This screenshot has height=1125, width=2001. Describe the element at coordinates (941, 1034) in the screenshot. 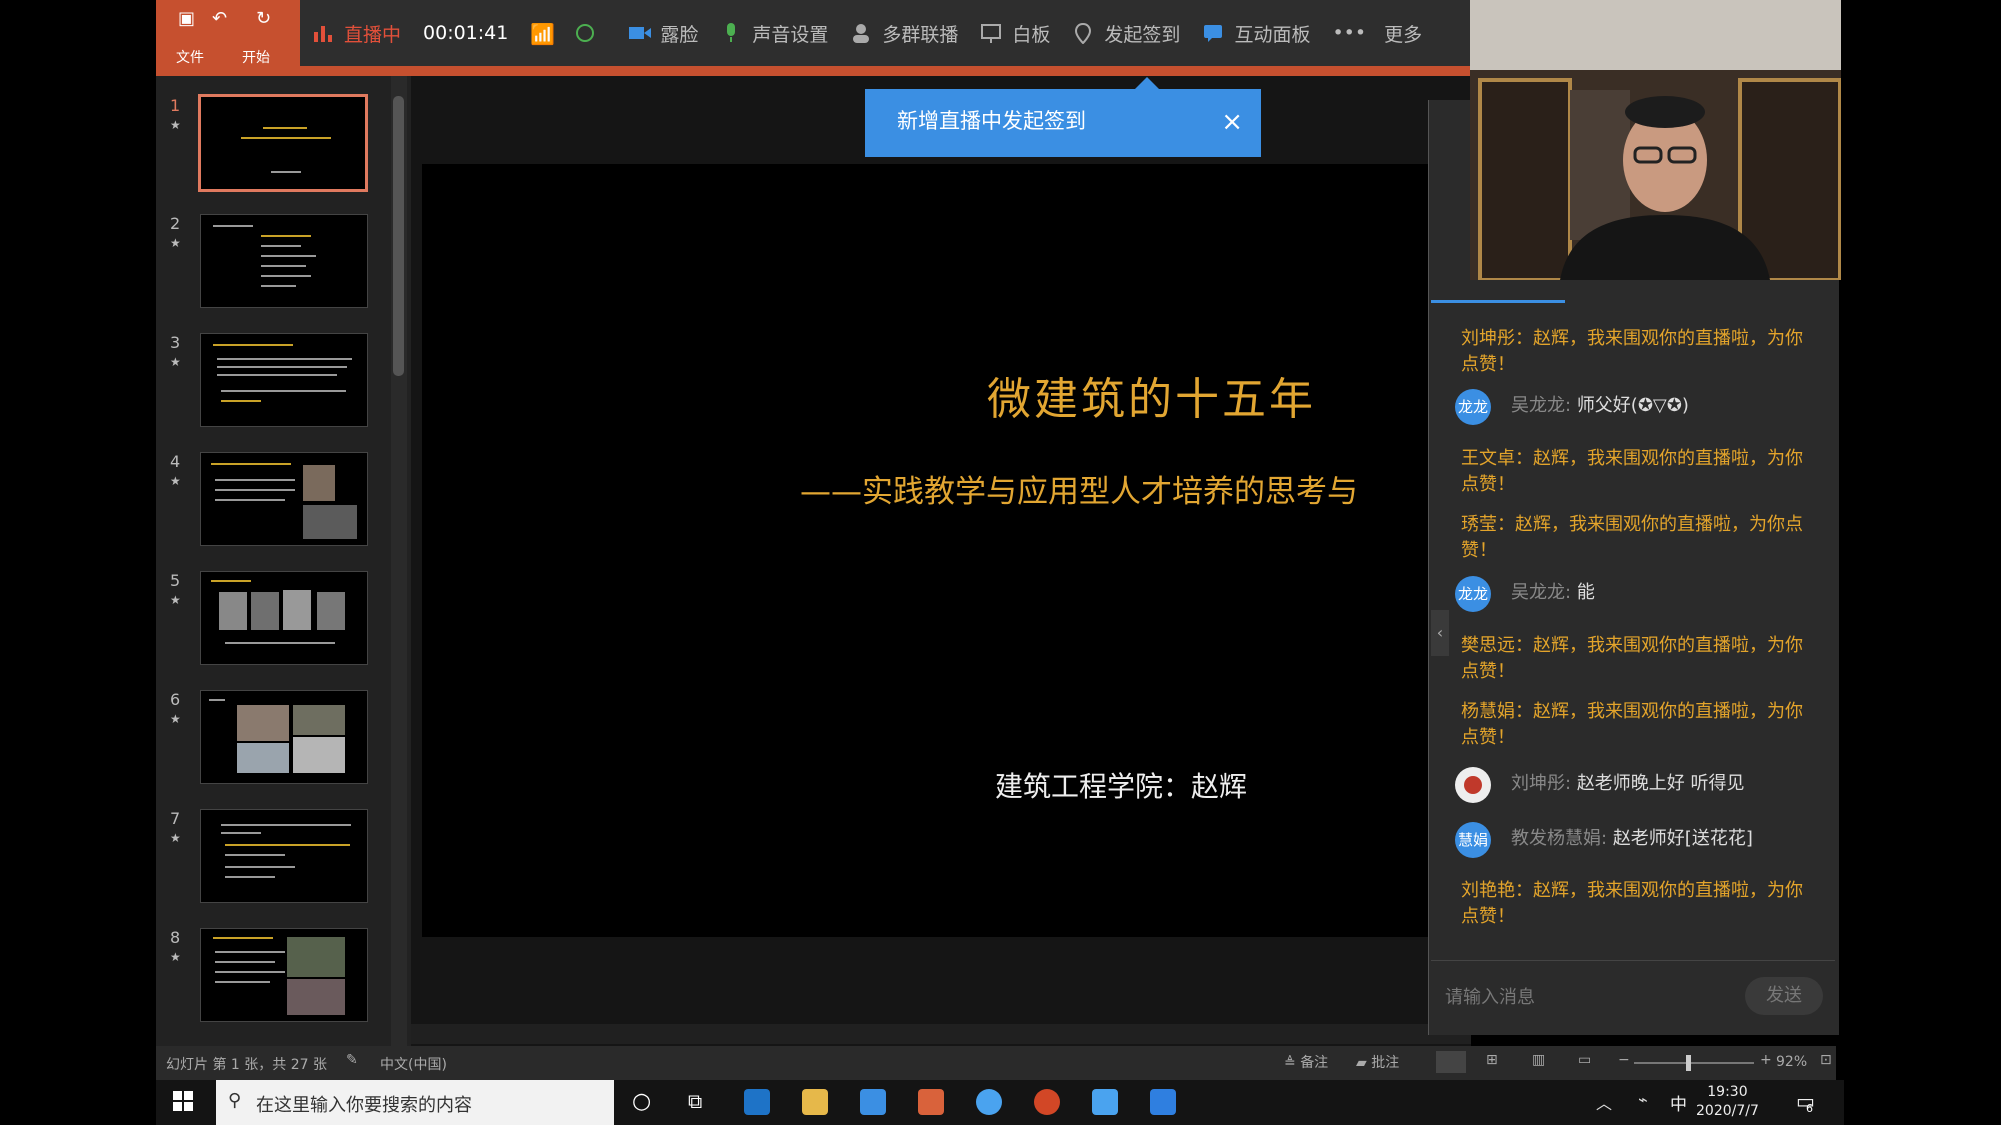

I see `horizontal-scrollbar` at that location.